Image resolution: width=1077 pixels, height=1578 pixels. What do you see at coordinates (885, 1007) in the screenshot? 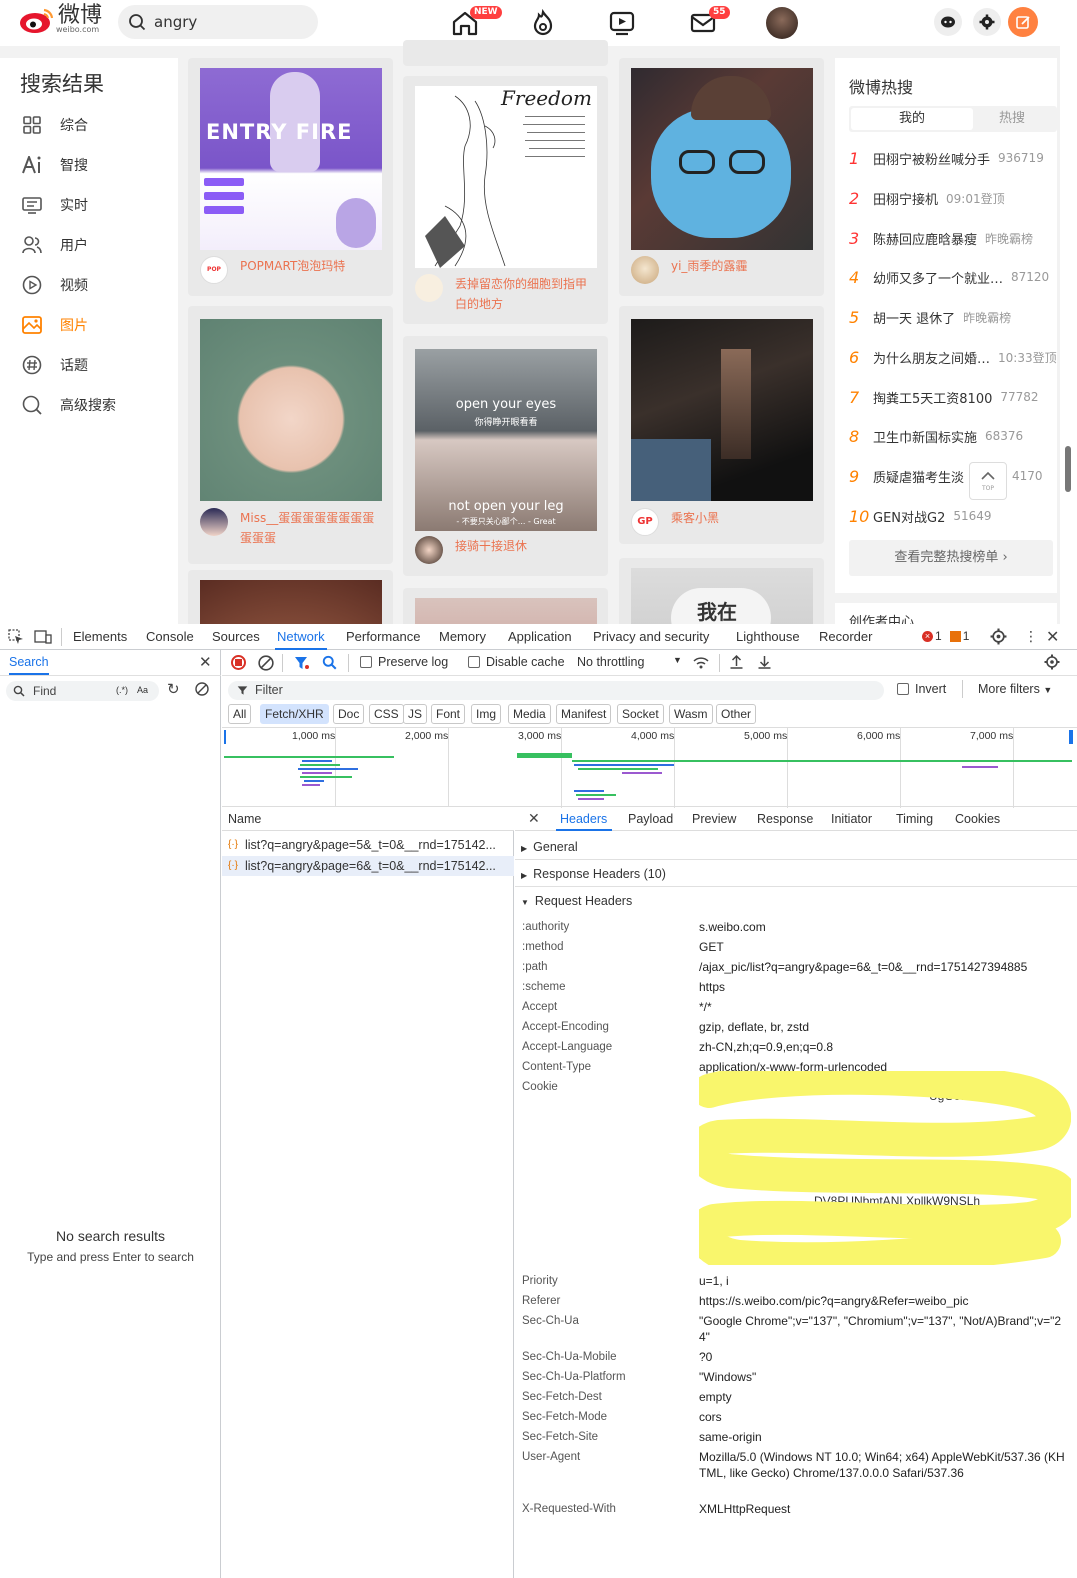
I see `header-value: */*` at bounding box center [885, 1007].